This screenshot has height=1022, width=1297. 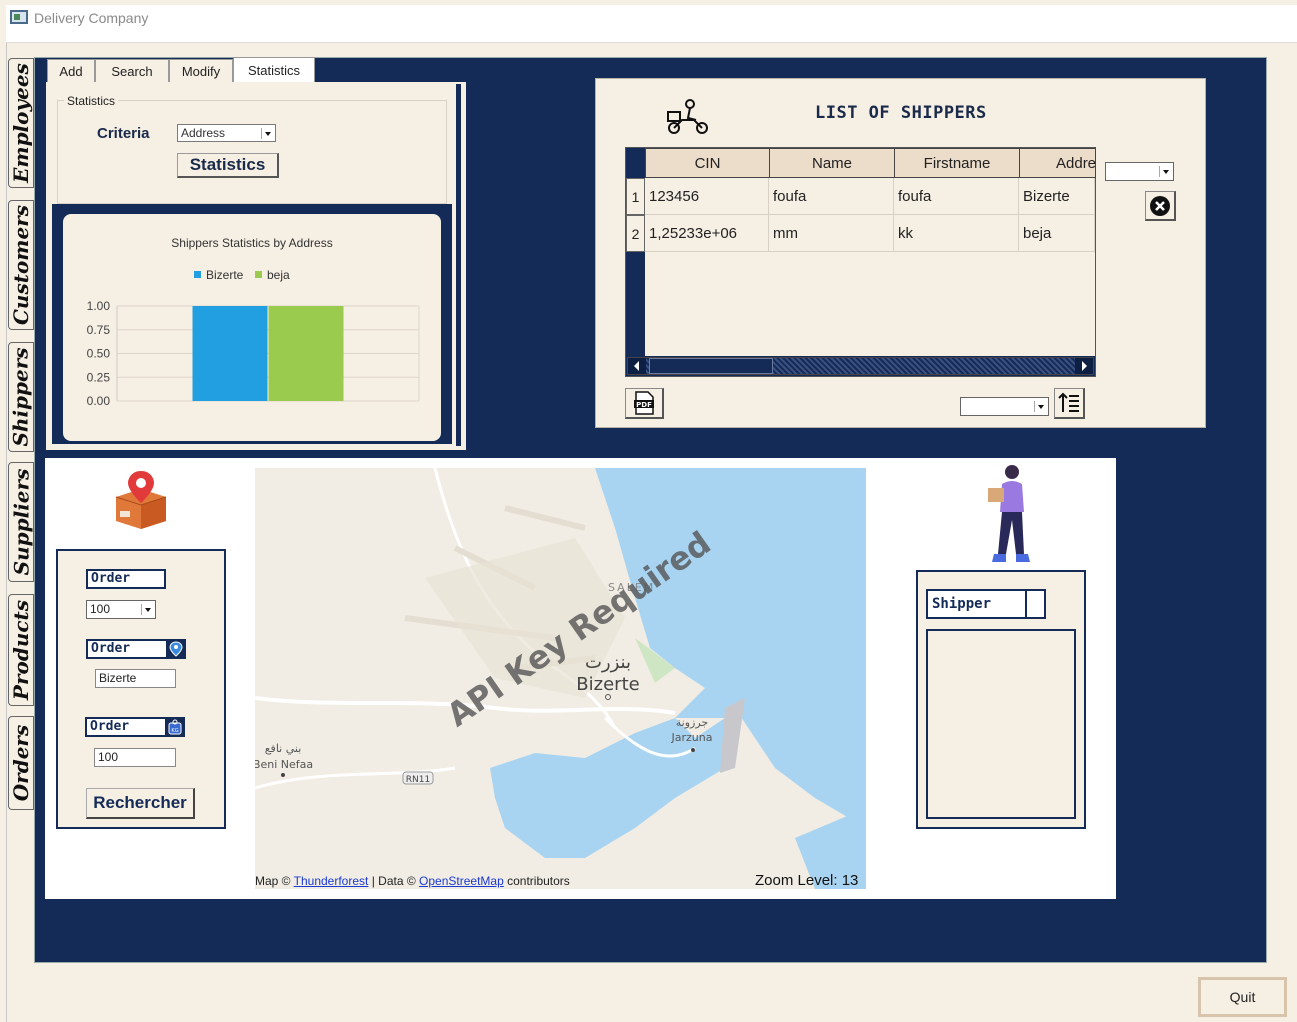 I want to click on map-label-city-ar: بنزرت, so click(x=608, y=662).